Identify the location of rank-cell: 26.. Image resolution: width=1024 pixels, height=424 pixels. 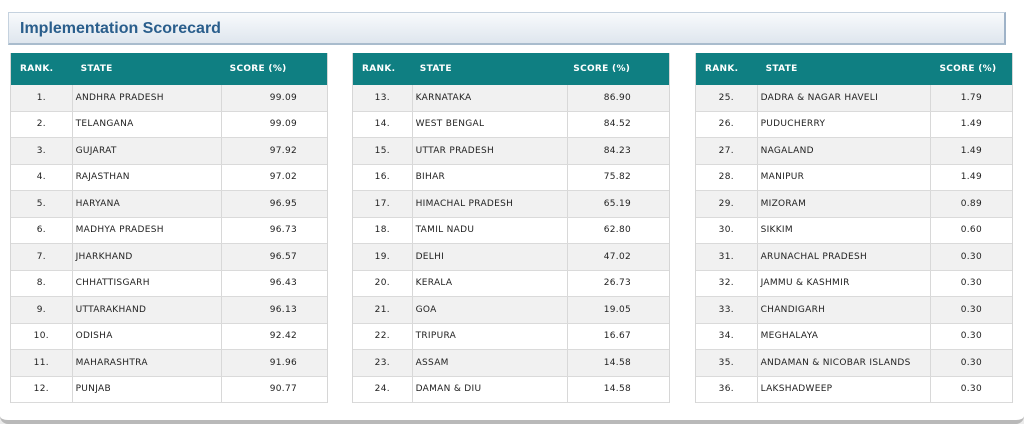
(727, 124).